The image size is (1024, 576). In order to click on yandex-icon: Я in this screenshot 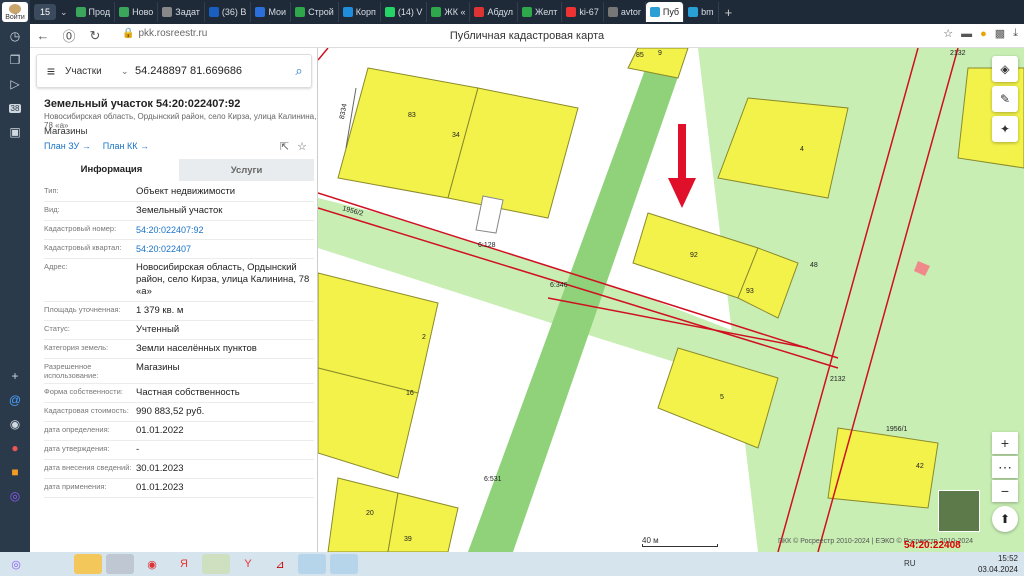, I will do `click(184, 564)`.